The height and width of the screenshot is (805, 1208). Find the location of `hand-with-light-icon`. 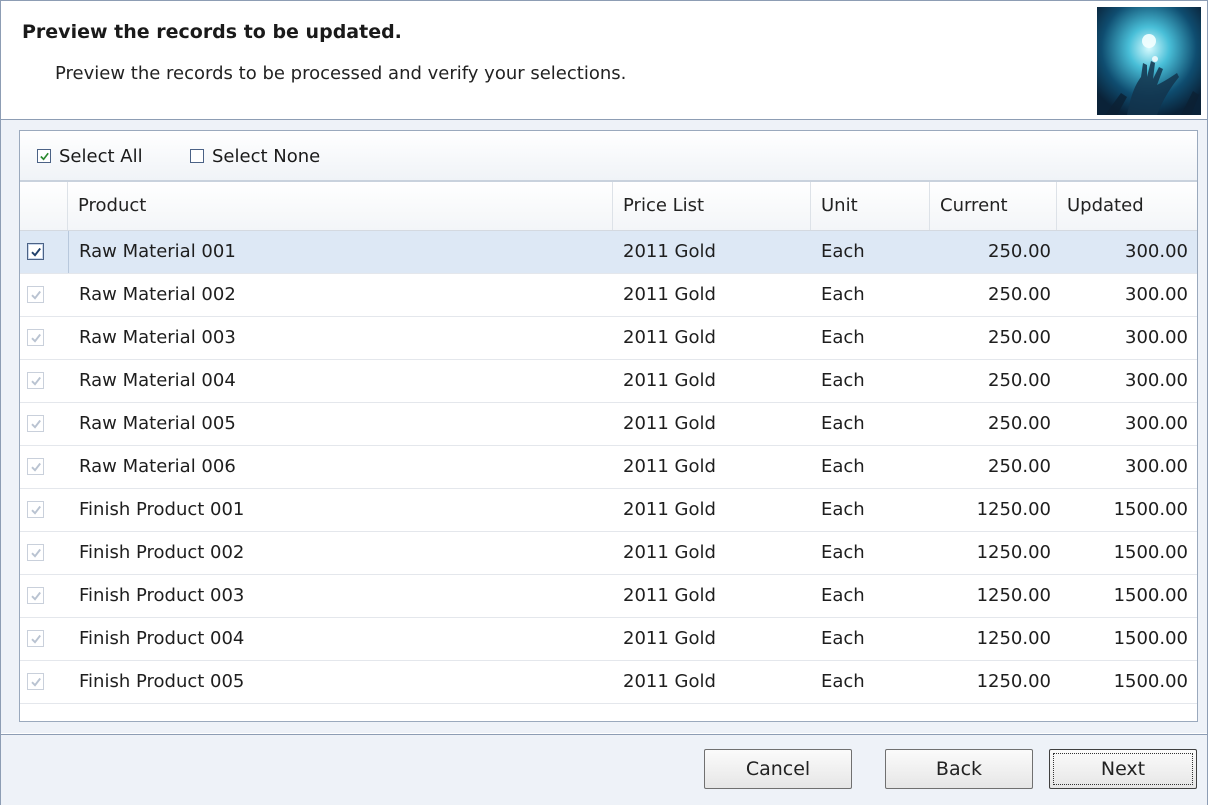

hand-with-light-icon is located at coordinates (1149, 61).